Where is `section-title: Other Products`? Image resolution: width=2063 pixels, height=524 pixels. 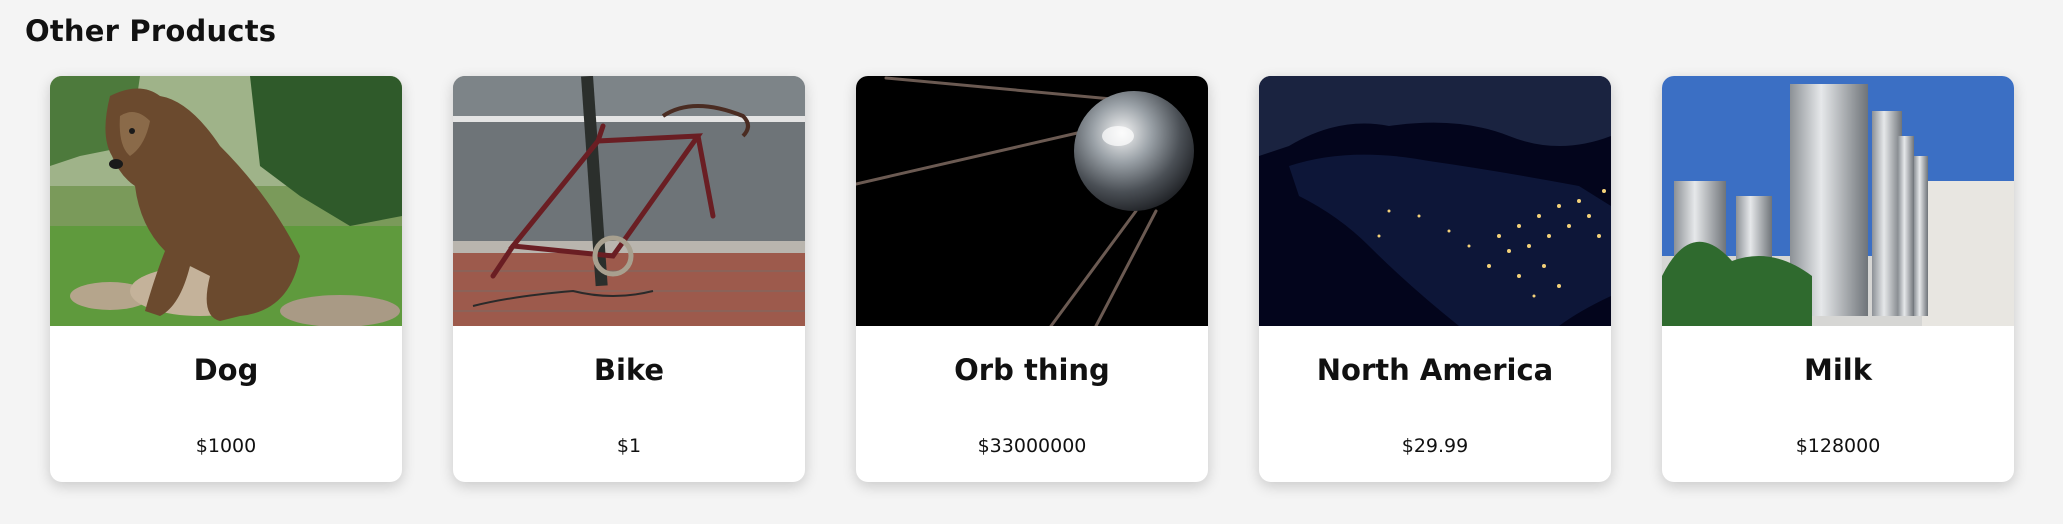
section-title: Other Products is located at coordinates (151, 31).